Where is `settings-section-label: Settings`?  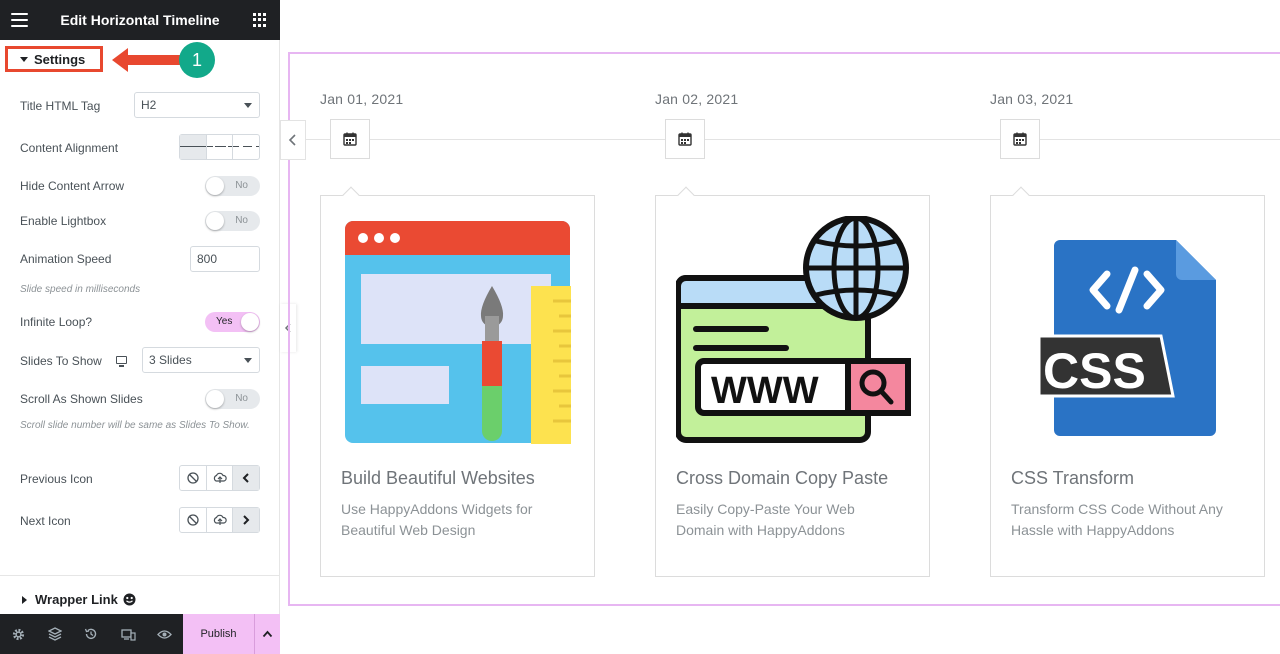
settings-section-label: Settings is located at coordinates (60, 59).